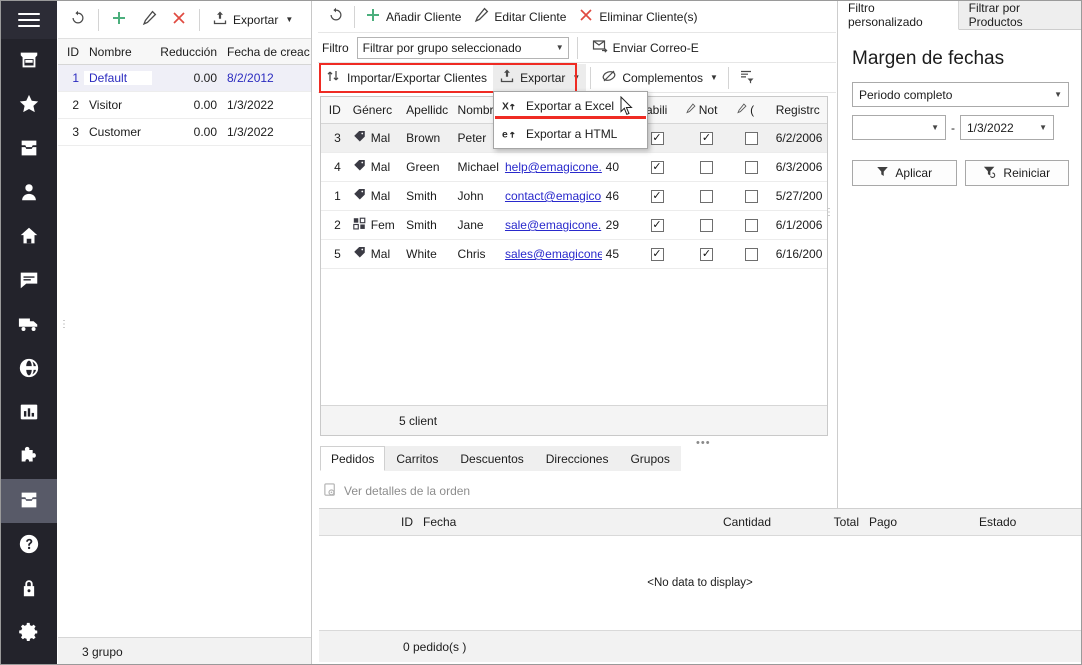 The image size is (1082, 665). I want to click on sidebar-item-reports, so click(29, 413).